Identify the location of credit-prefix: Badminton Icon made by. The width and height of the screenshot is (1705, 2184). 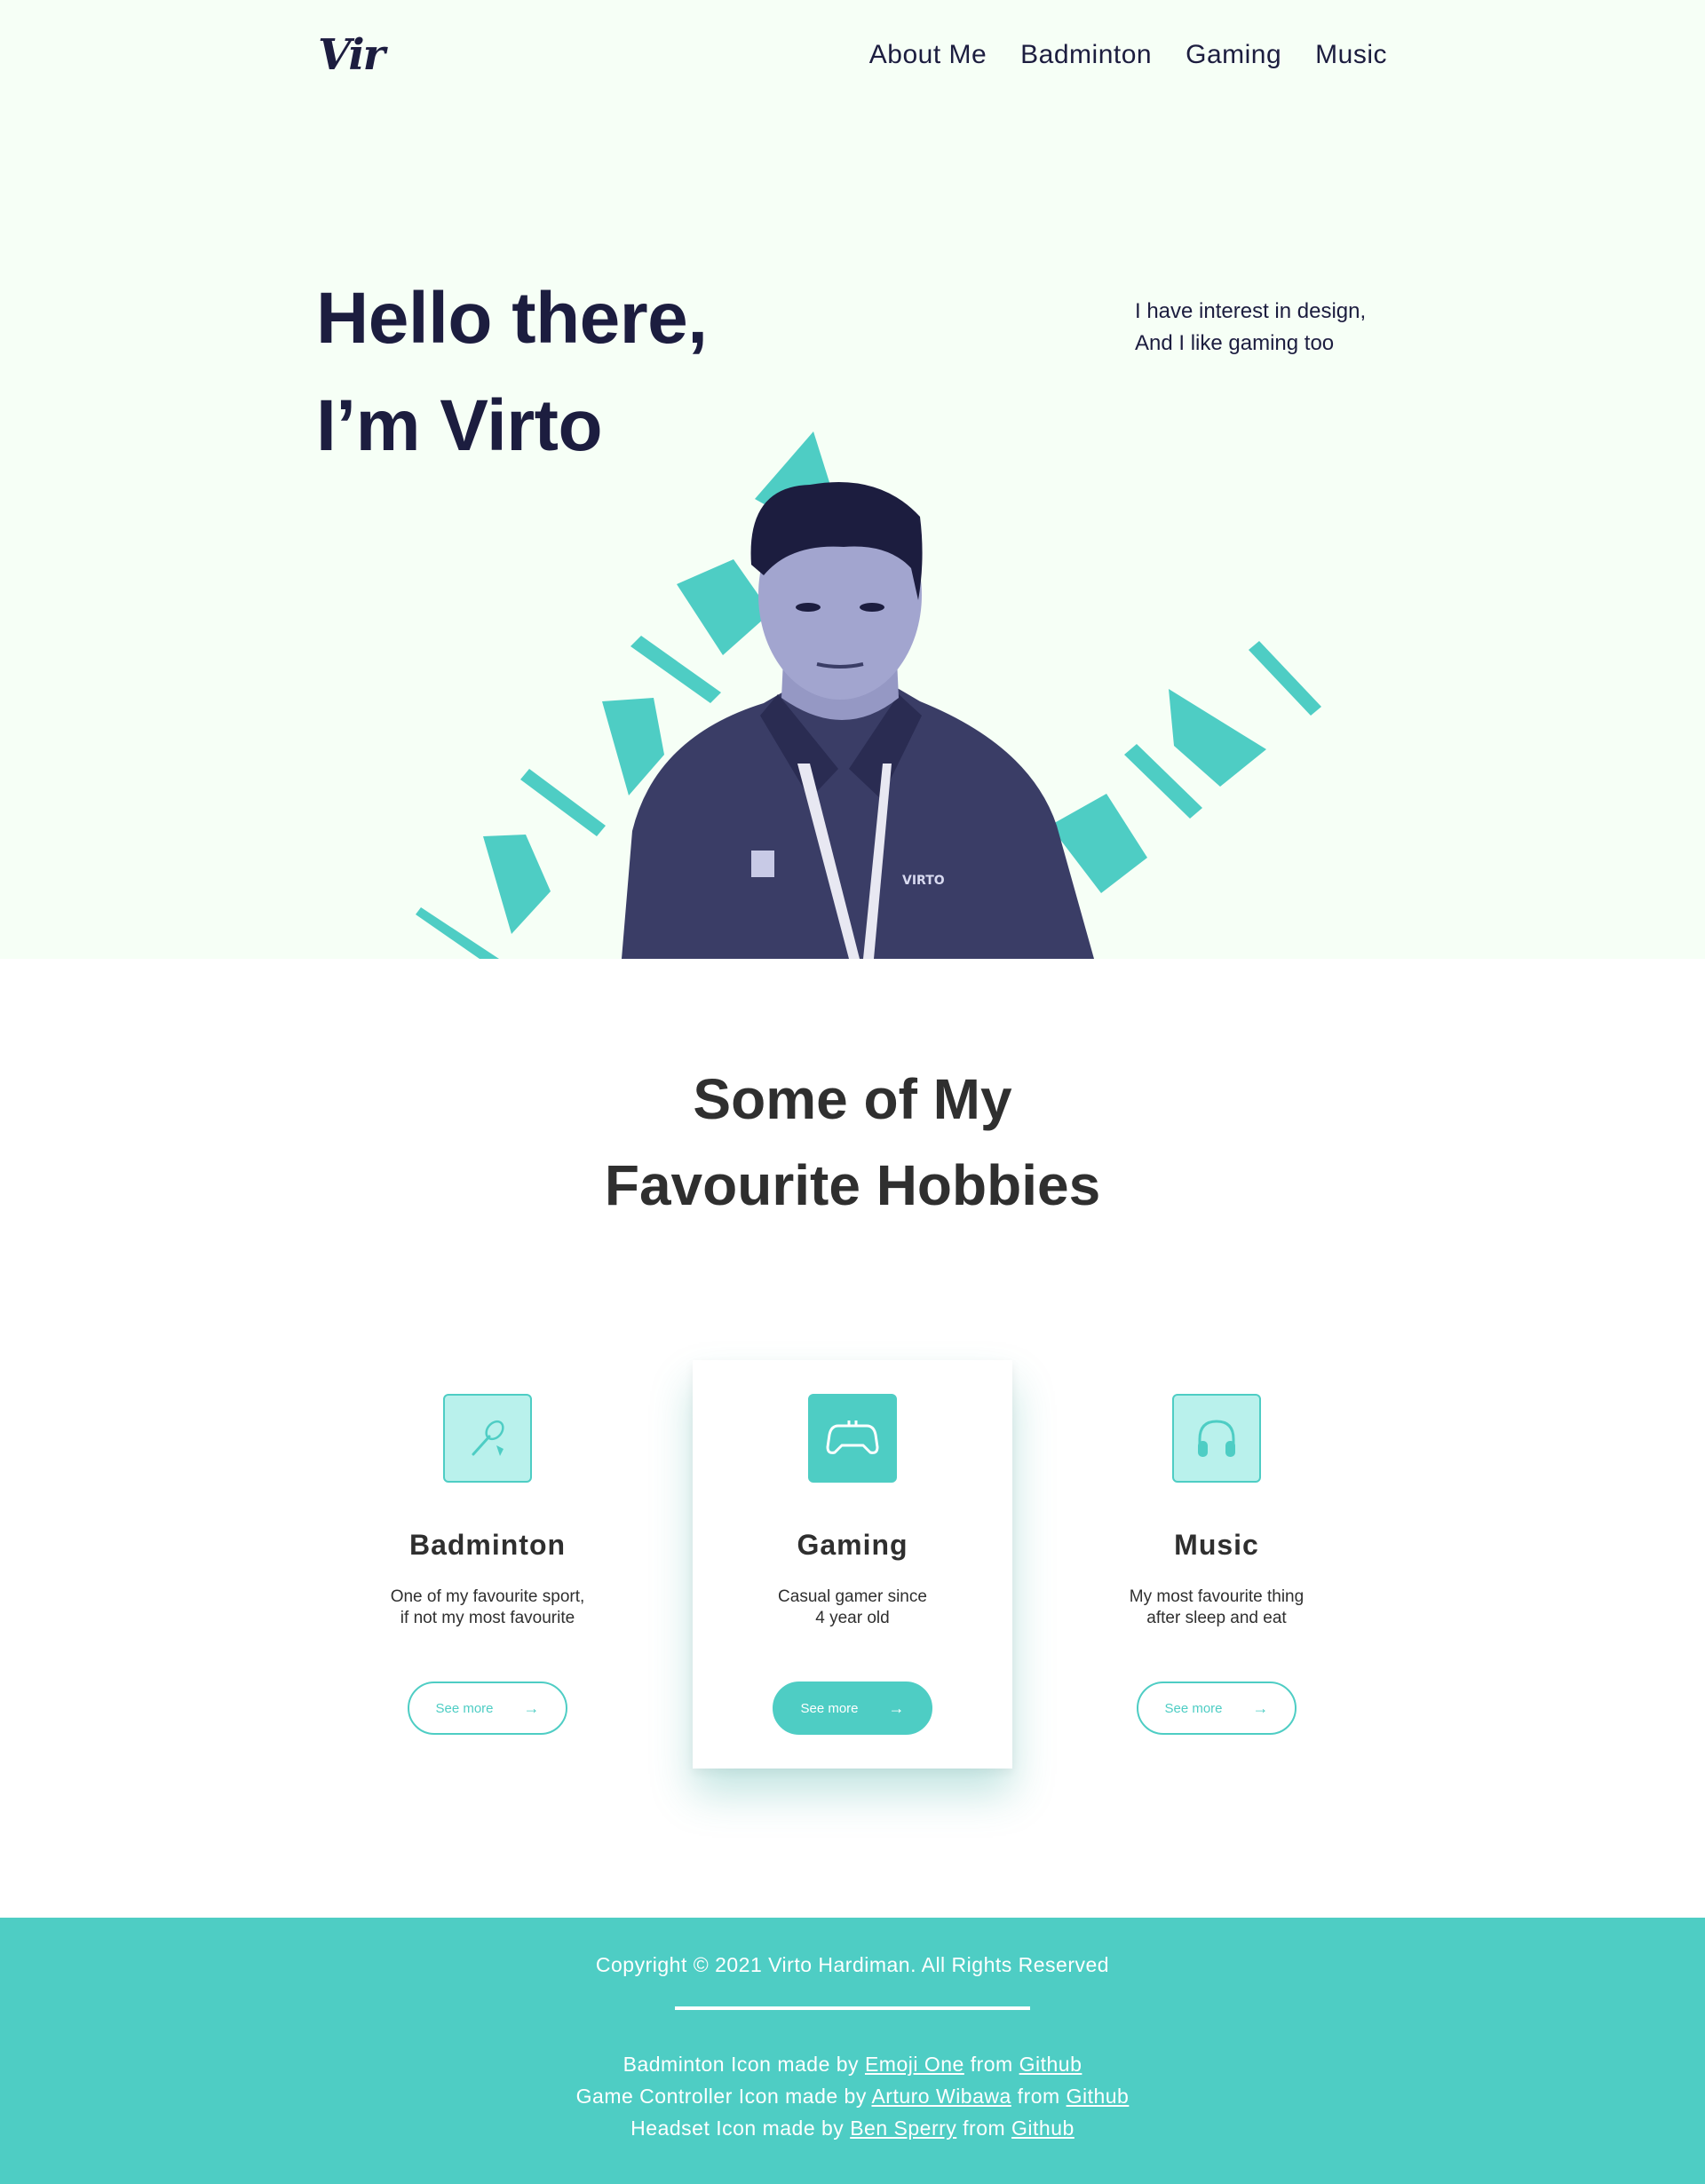
(744, 2064).